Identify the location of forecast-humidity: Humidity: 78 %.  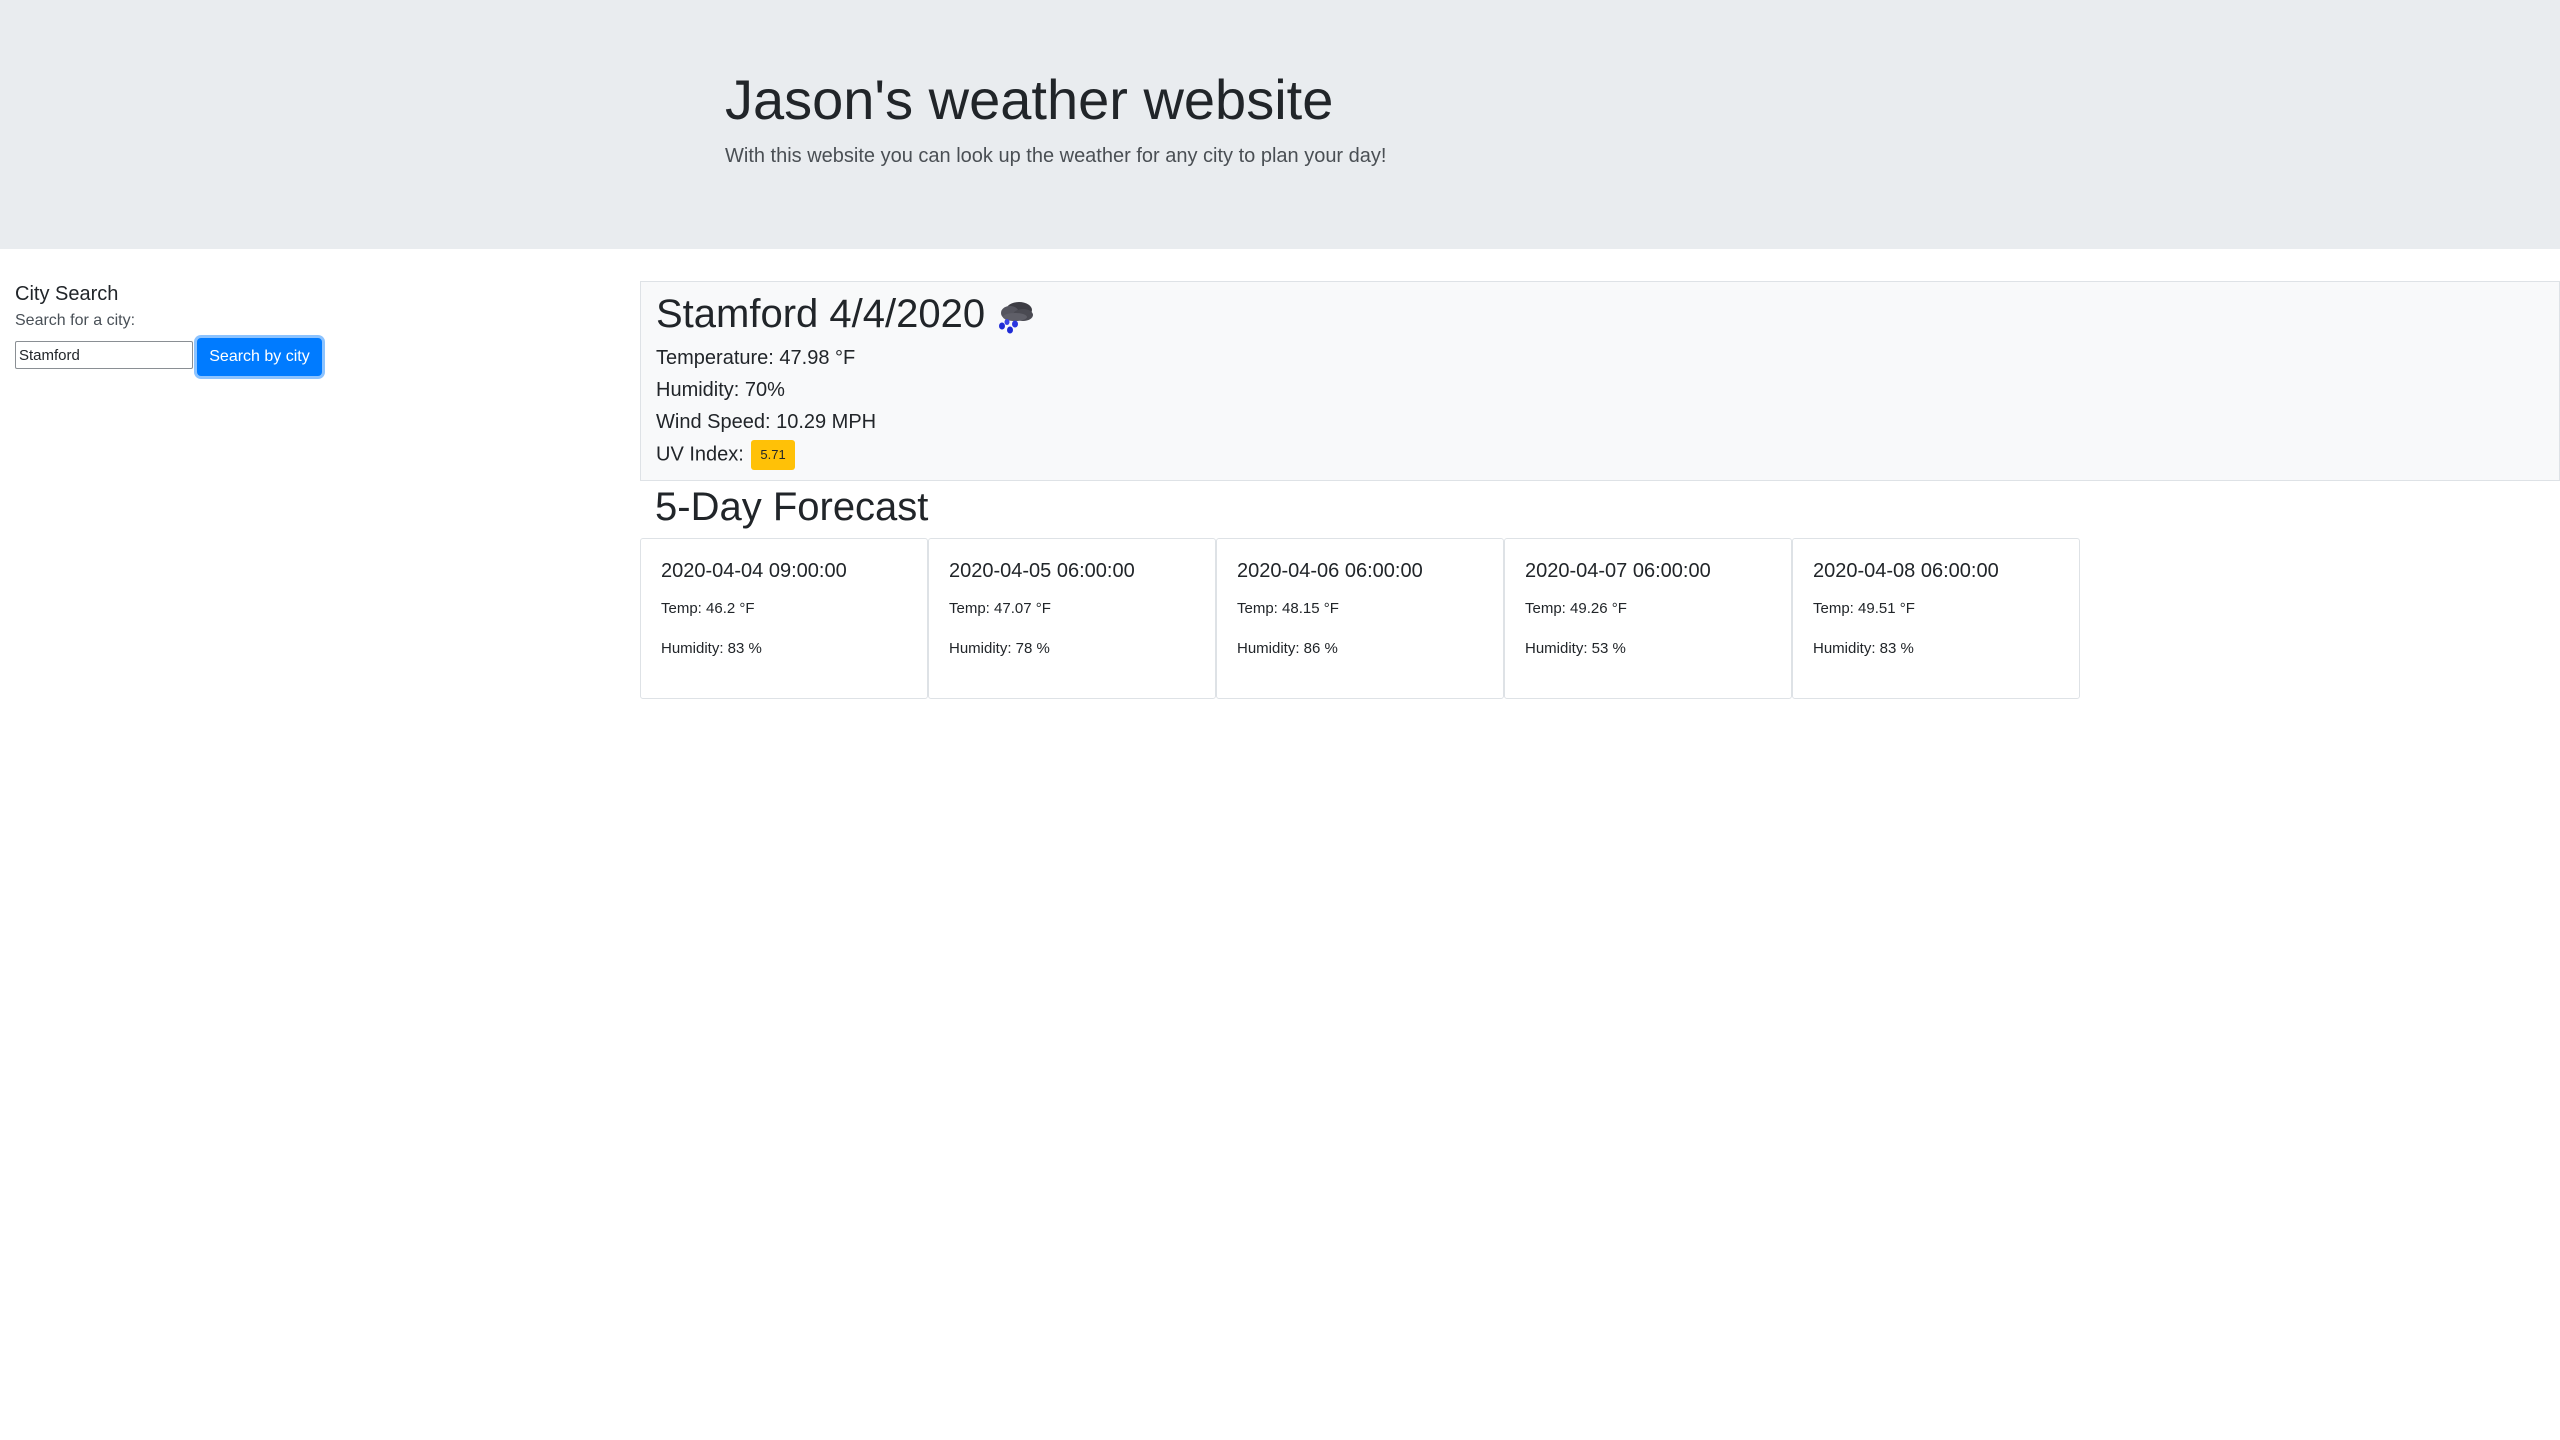
(999, 648).